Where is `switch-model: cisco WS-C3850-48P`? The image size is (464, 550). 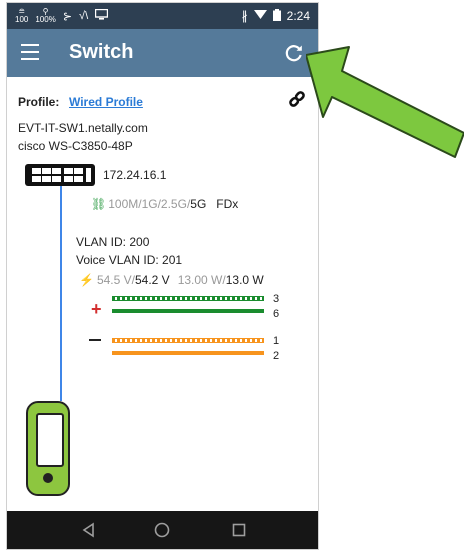 switch-model: cisco WS-C3850-48P is located at coordinates (75, 146).